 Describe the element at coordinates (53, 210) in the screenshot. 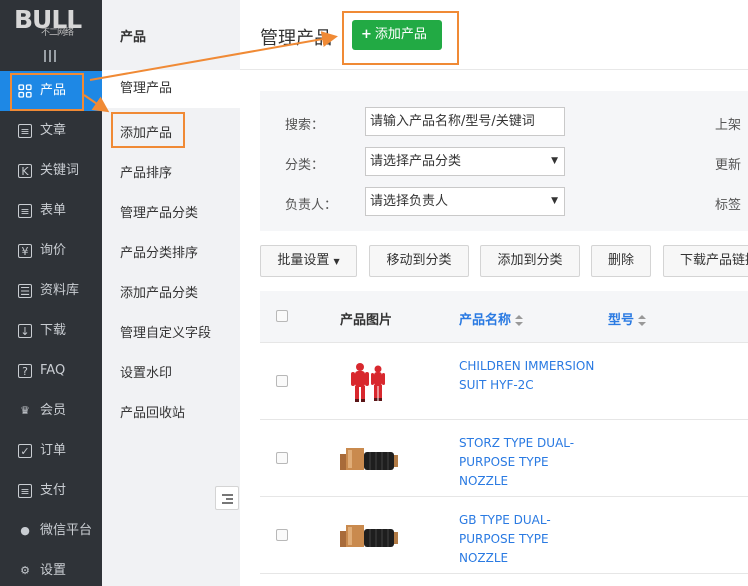

I see `sidebar-item-label: 表单` at that location.